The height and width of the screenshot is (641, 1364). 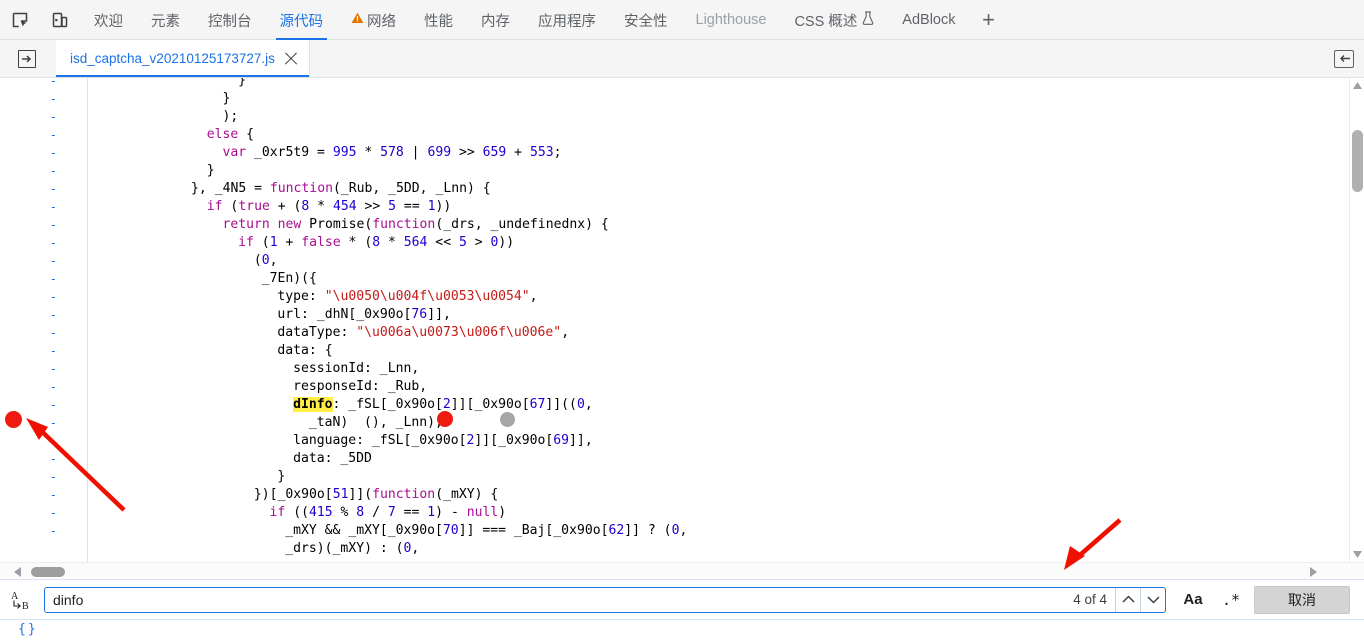 What do you see at coordinates (989, 20) in the screenshot?
I see `add-panel-button: +` at bounding box center [989, 20].